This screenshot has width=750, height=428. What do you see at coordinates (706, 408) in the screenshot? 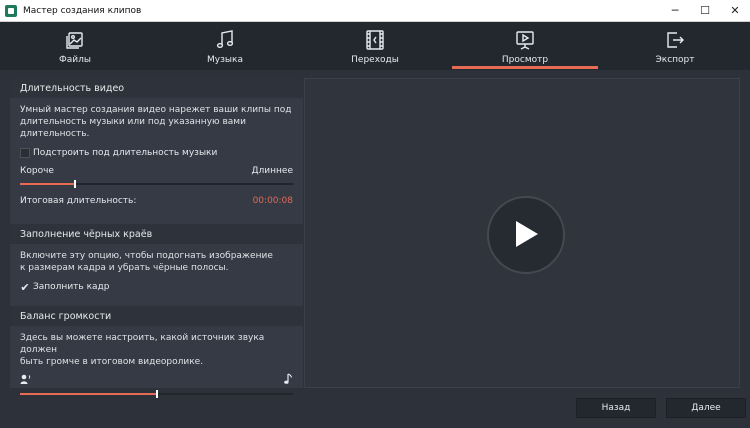
I see `next-button: Далее` at bounding box center [706, 408].